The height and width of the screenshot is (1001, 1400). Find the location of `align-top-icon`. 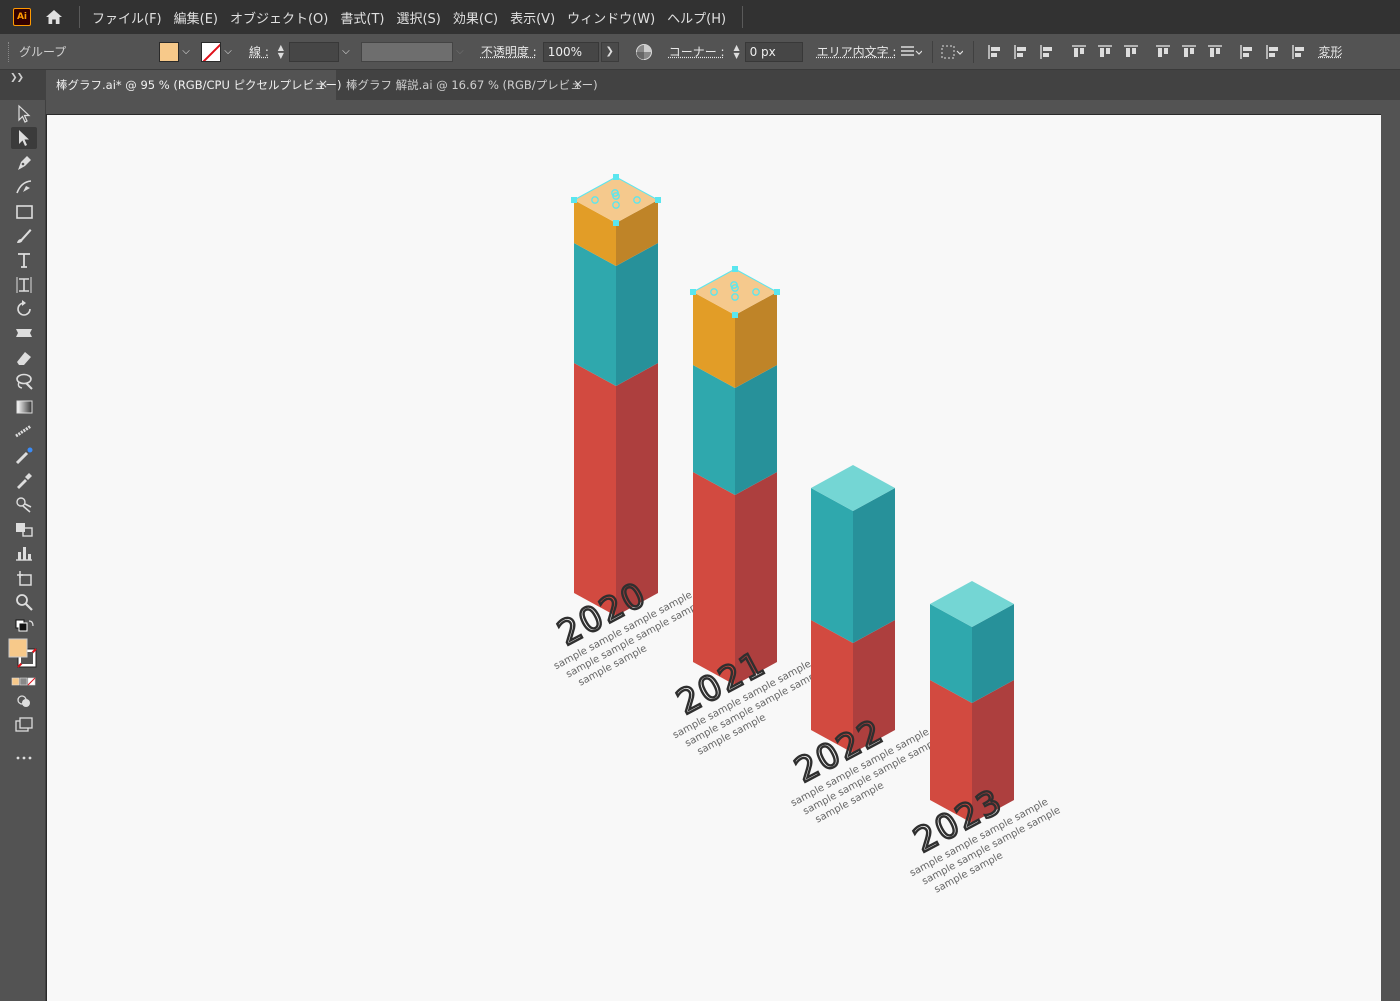

align-top-icon is located at coordinates (1079, 52).